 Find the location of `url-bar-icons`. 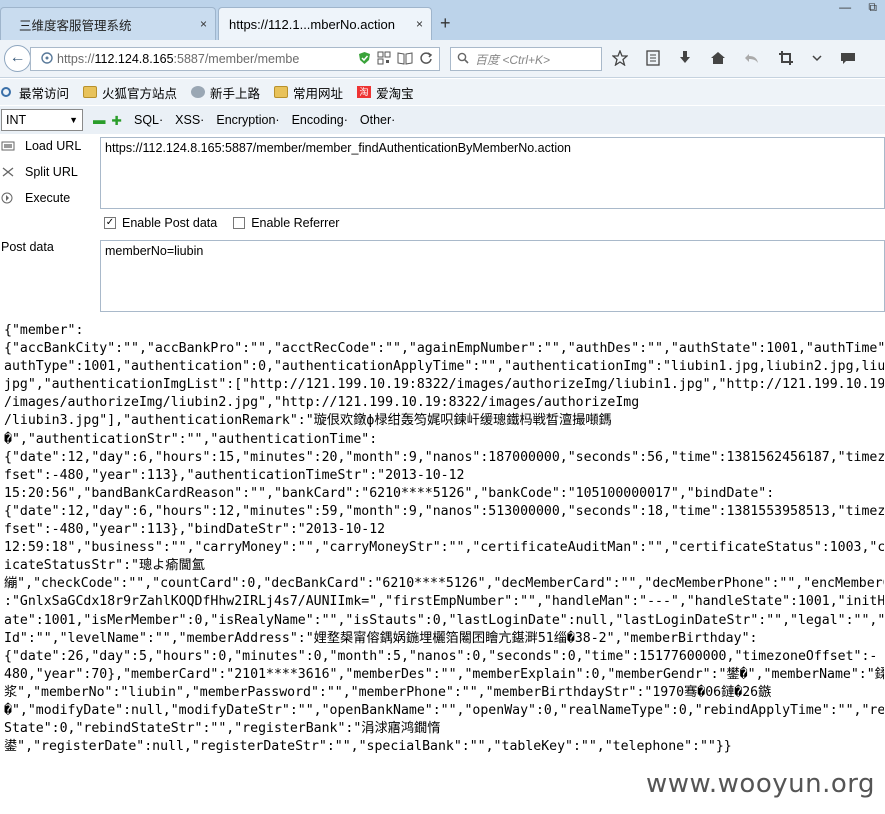

url-bar-icons is located at coordinates (395, 59).